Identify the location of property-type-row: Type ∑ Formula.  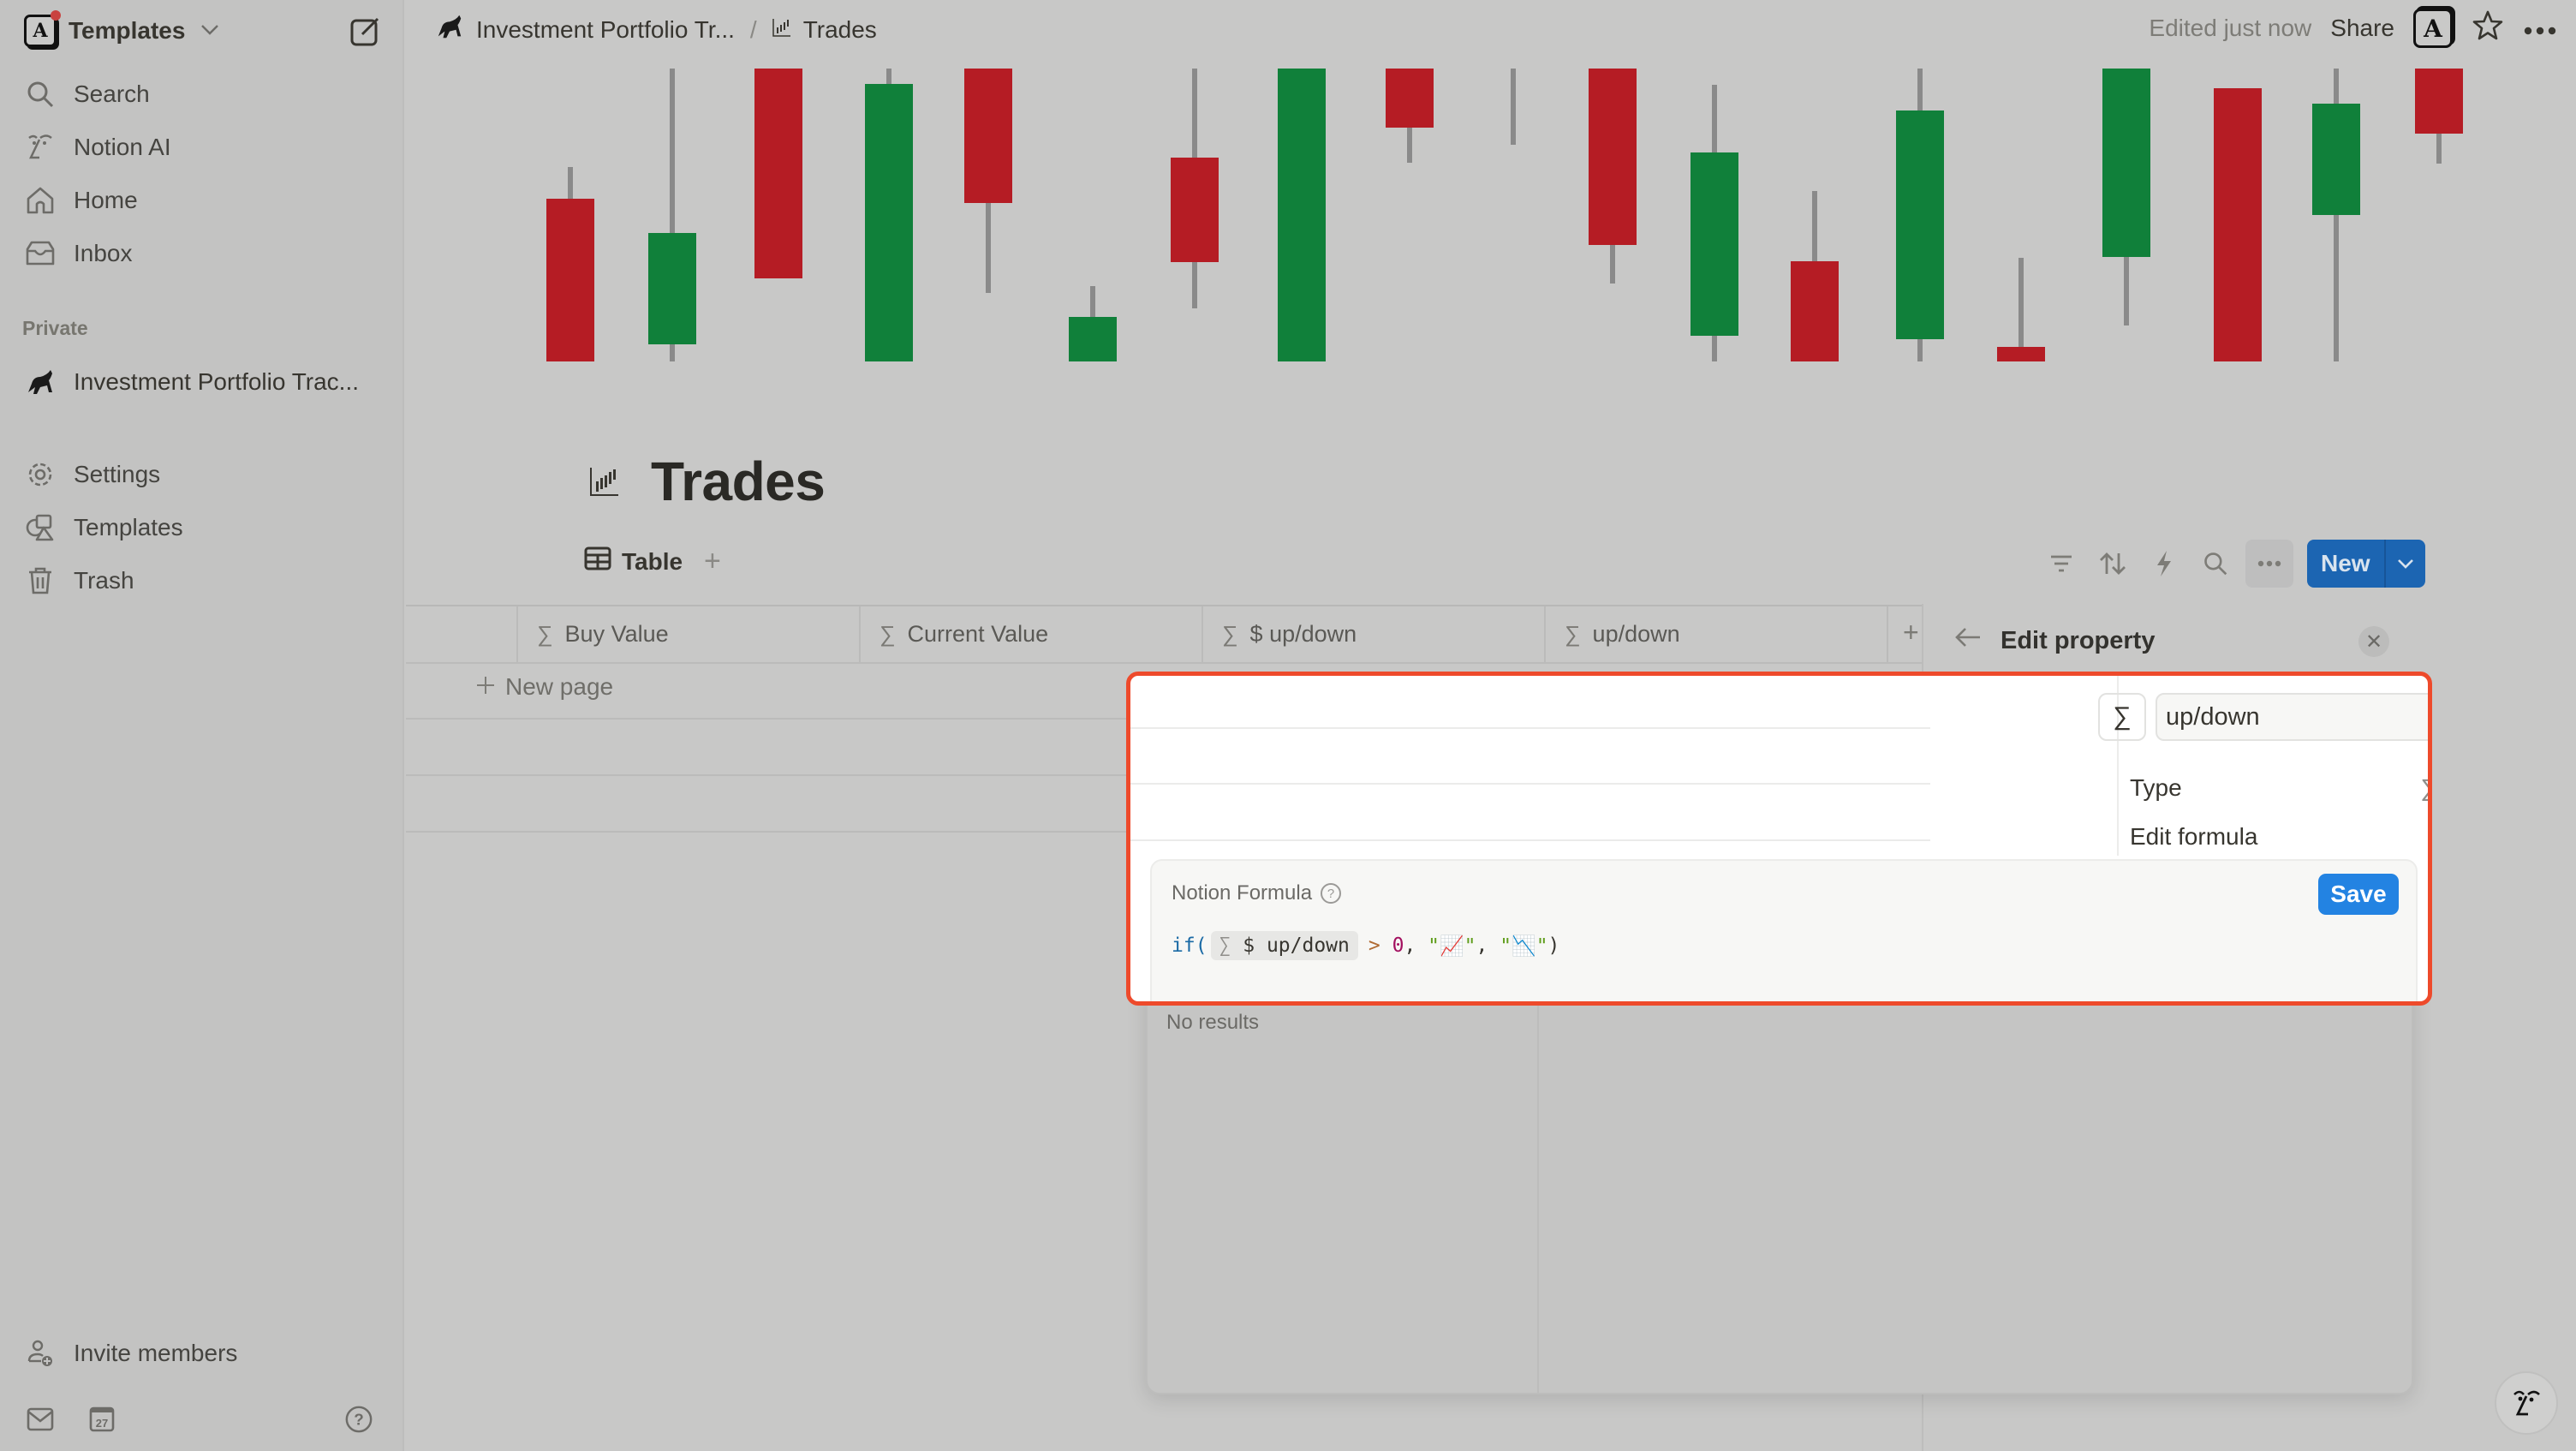
(2279, 788).